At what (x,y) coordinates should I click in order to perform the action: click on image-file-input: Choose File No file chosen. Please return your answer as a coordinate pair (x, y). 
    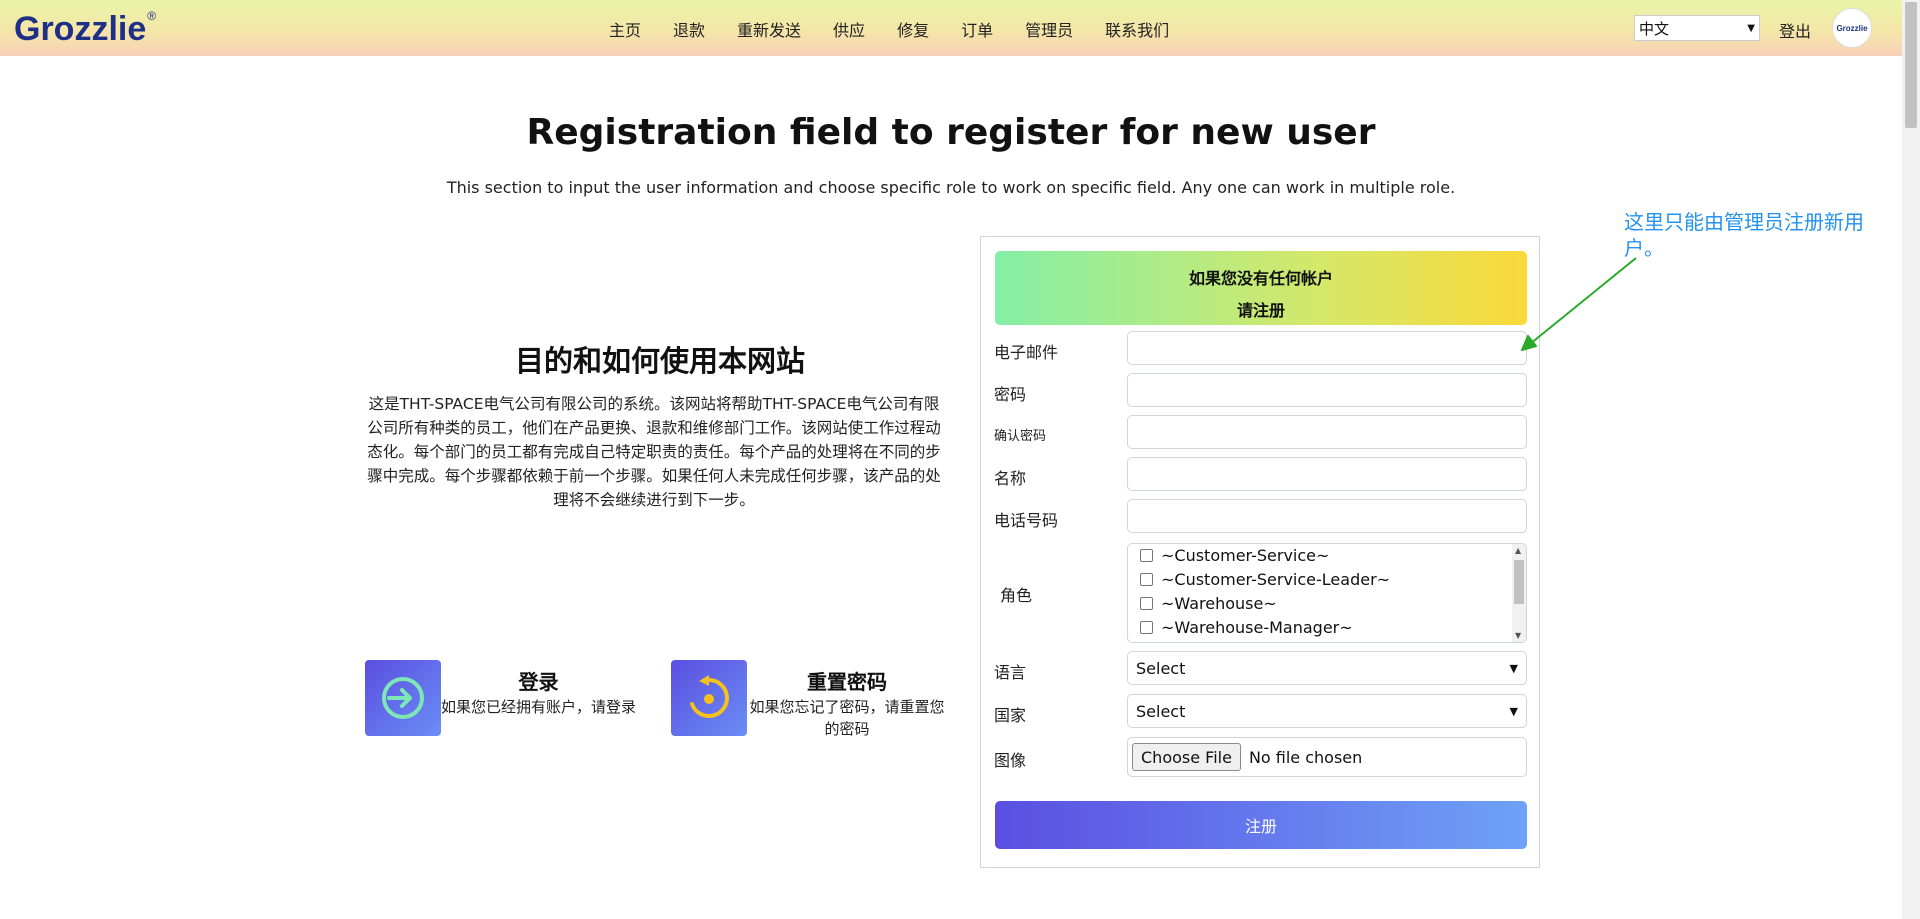
    Looking at the image, I should click on (1327, 757).